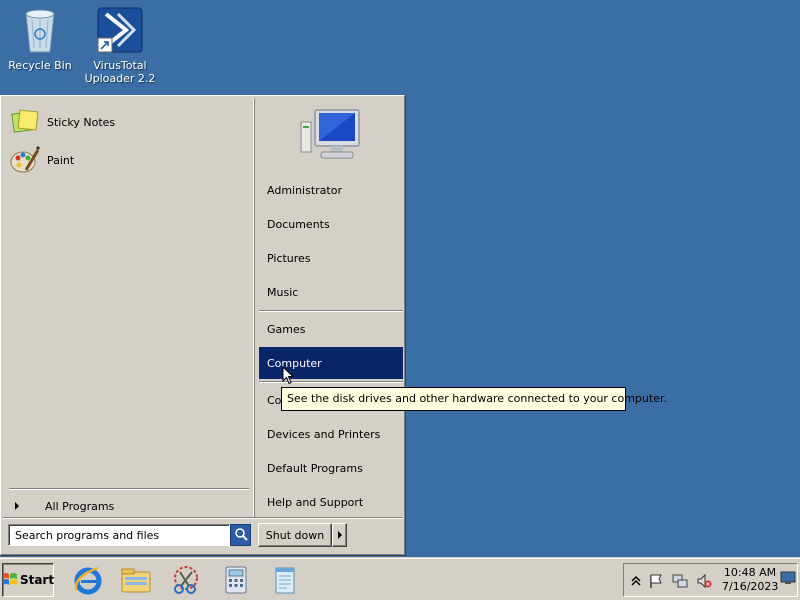  Describe the element at coordinates (10, 580) in the screenshot. I see `windows-flag-icon` at that location.